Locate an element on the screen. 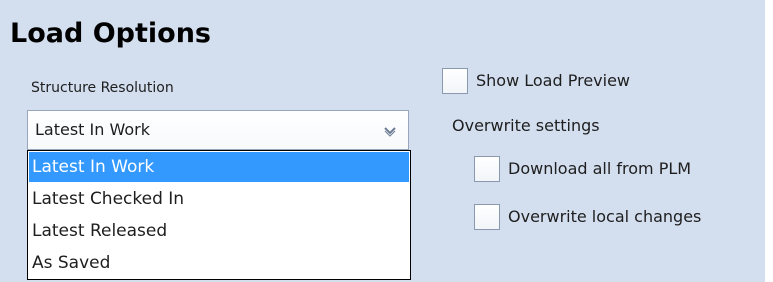  download-all-label: Download all from PLM is located at coordinates (599, 169).